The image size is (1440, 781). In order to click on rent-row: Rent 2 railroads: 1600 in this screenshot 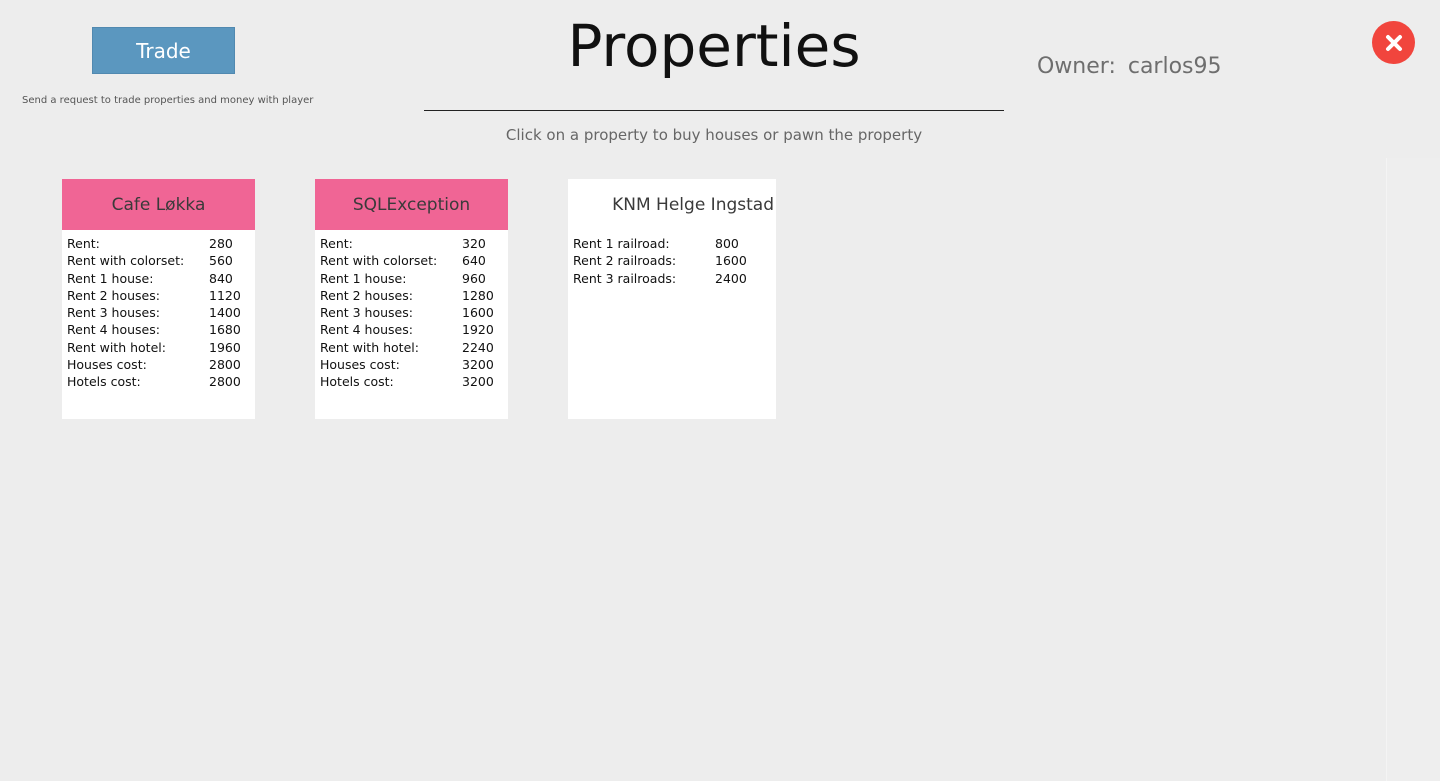, I will do `click(674, 260)`.